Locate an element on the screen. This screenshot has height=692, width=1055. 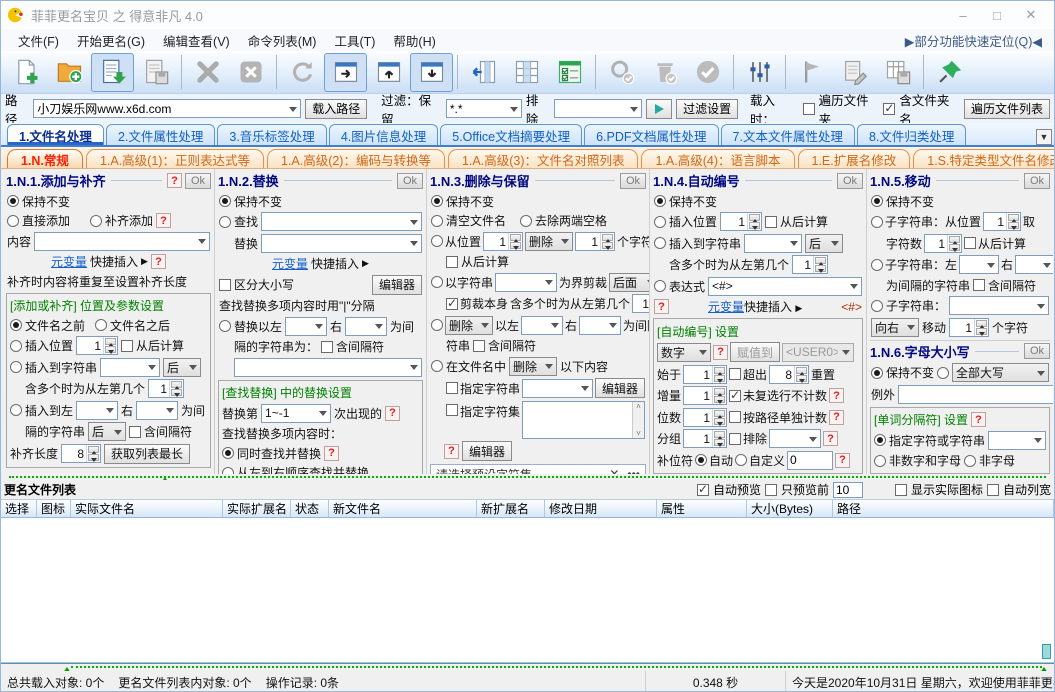
radio-expression is located at coordinates (660, 286).